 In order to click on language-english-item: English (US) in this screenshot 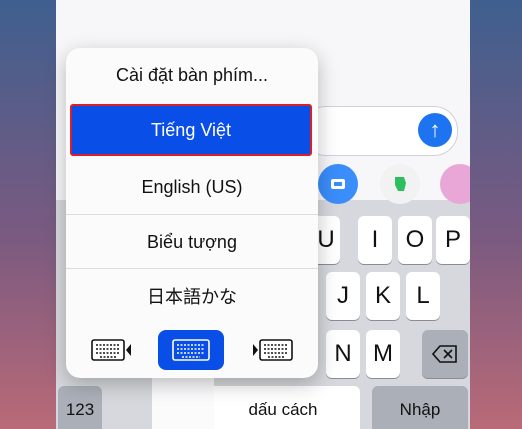, I will do `click(192, 187)`.